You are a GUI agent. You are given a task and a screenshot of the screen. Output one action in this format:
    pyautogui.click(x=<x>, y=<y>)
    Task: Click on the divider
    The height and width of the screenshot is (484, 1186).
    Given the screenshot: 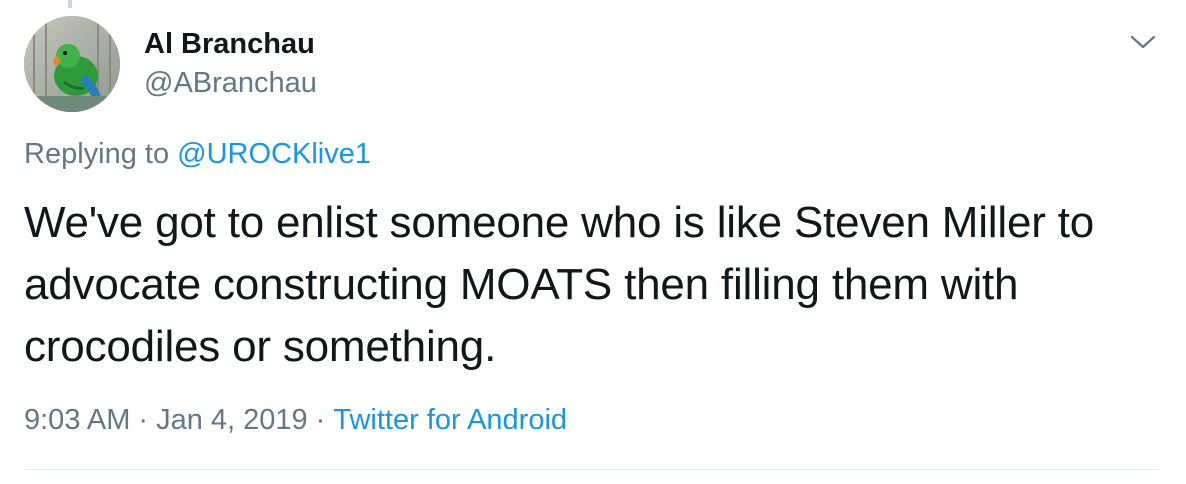 What is the action you would take?
    pyautogui.click(x=592, y=469)
    